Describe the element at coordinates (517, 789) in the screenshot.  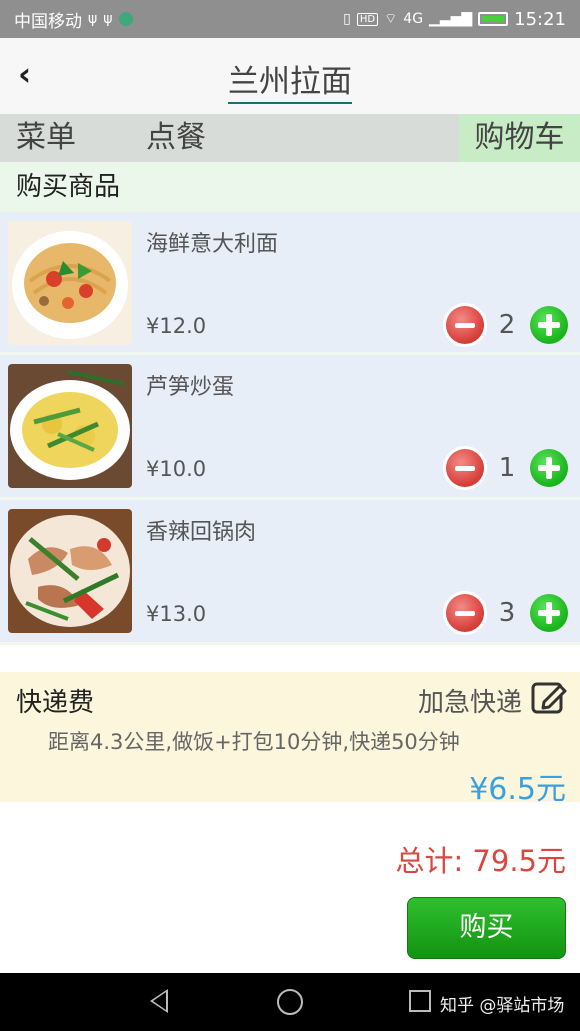
I see `delivery-fee: ¥6.5元` at that location.